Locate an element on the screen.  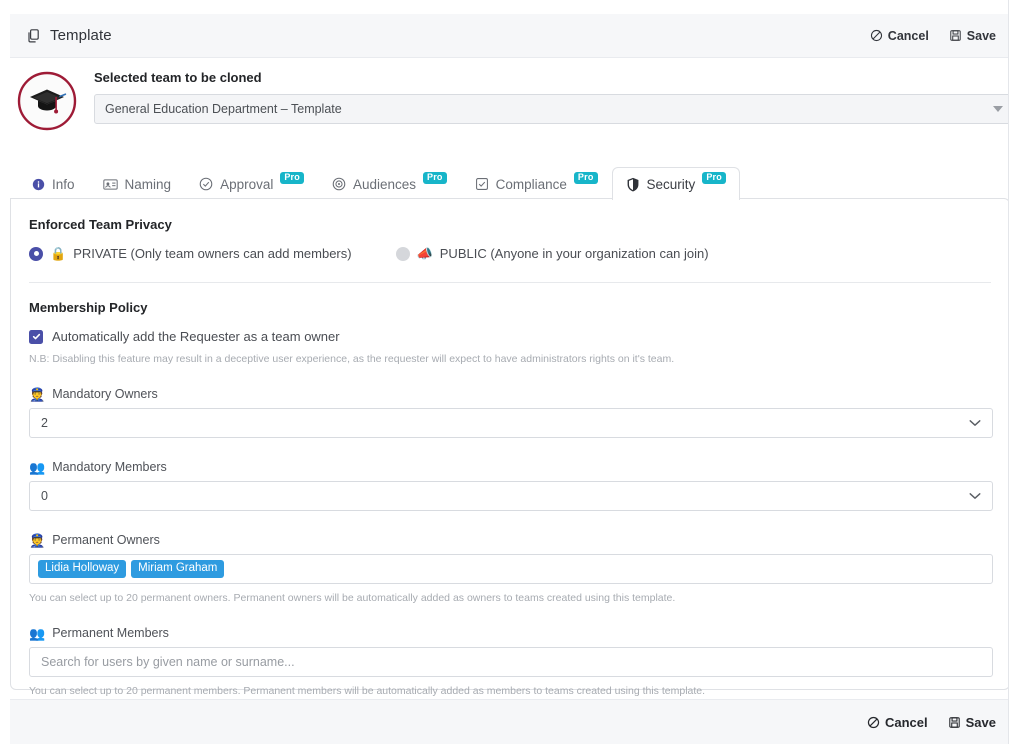
save-button-bottom: Save is located at coordinates (972, 722).